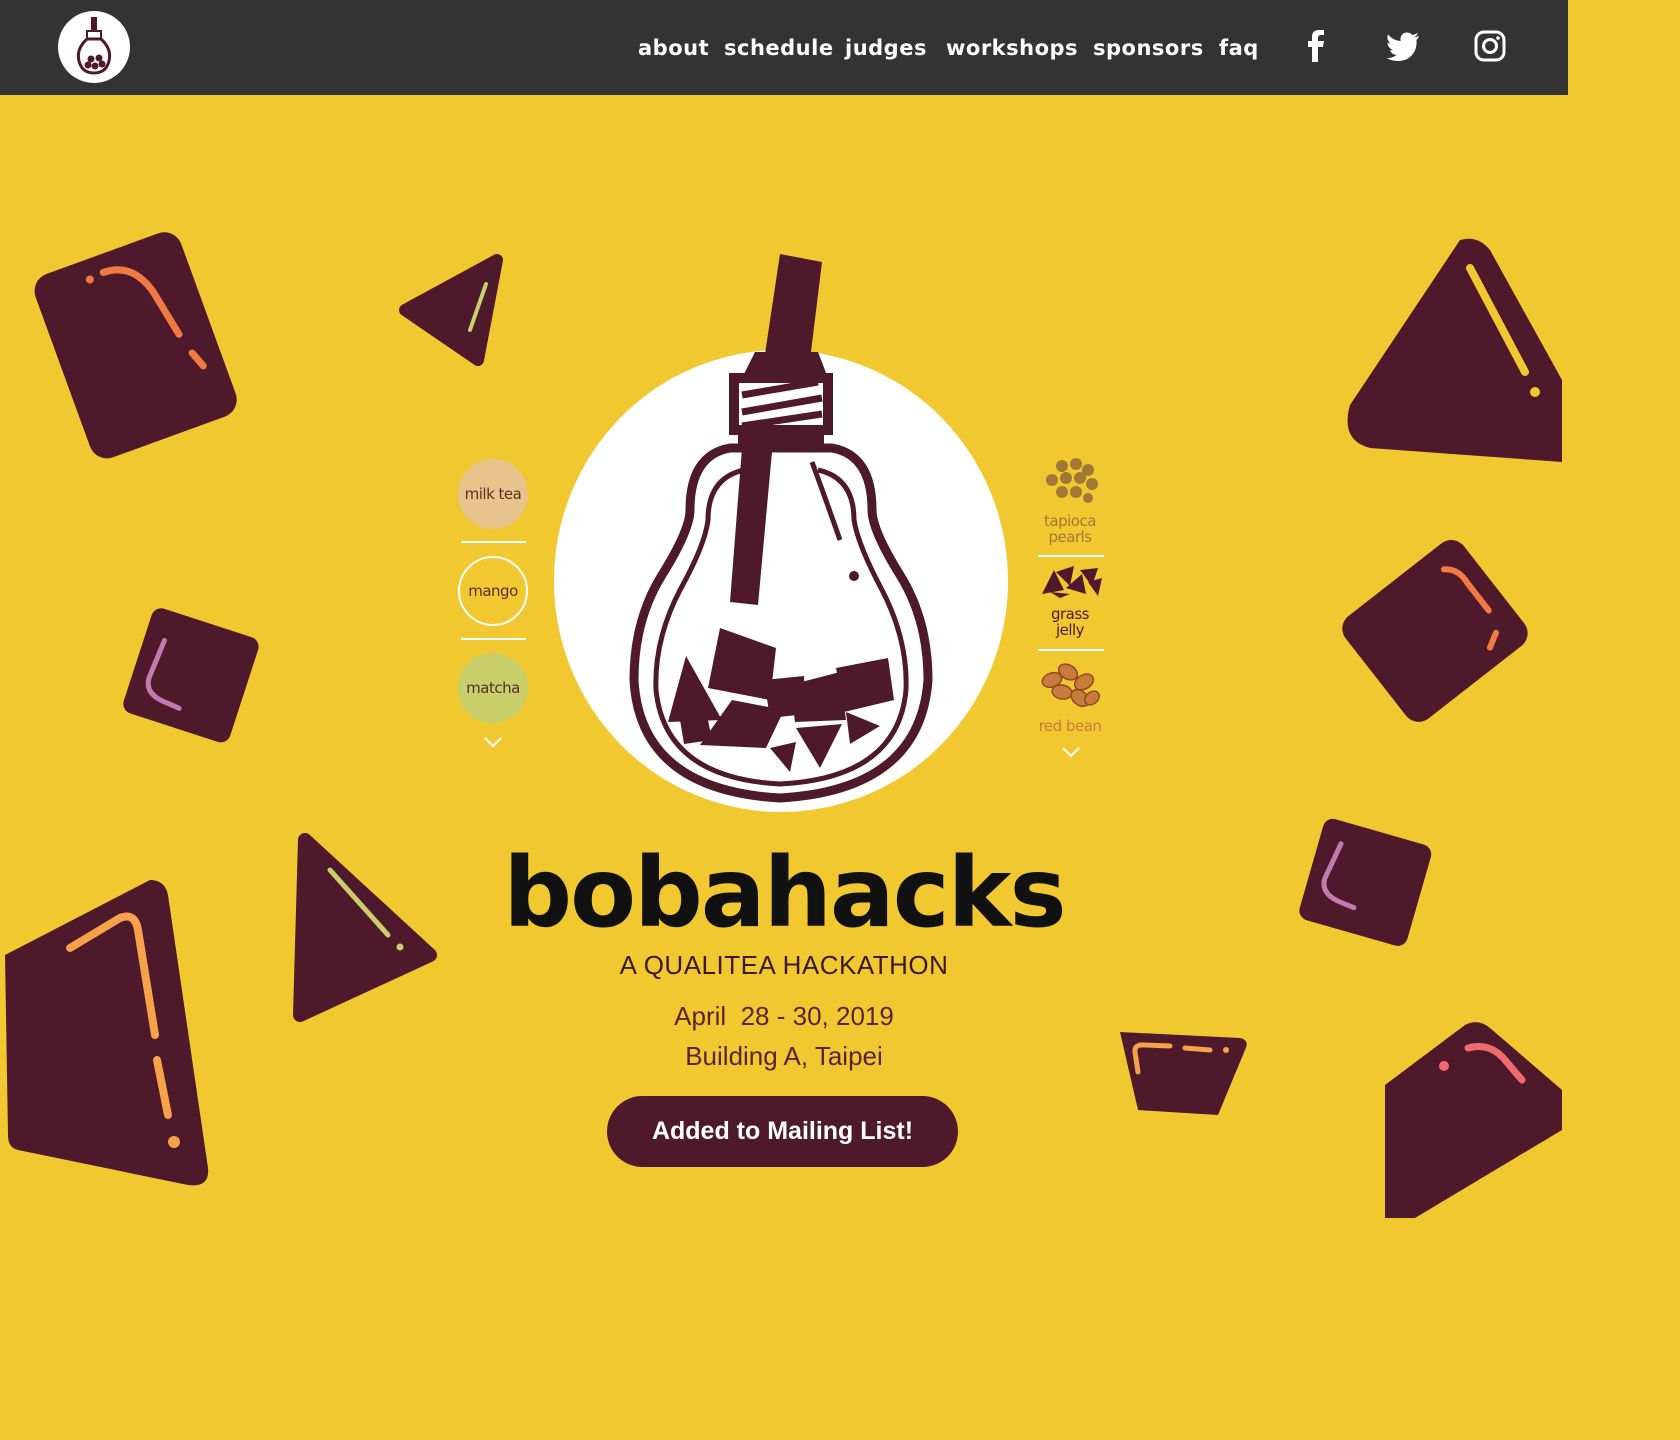 The image size is (1680, 1440). Describe the element at coordinates (784, 965) in the screenshot. I see `hero-subtitle: A QUALITEA HACKATHON` at that location.